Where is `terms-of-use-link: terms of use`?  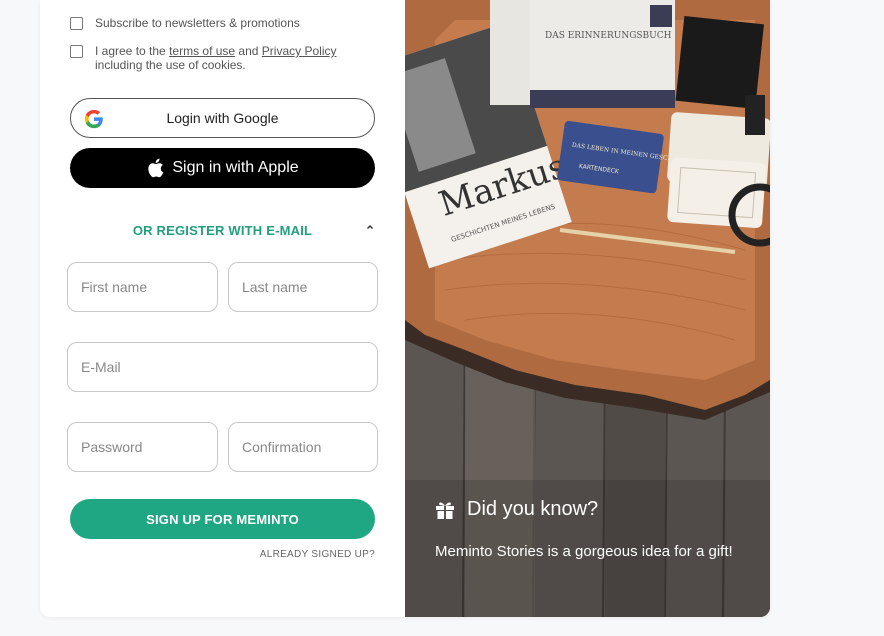 terms-of-use-link: terms of use is located at coordinates (202, 51).